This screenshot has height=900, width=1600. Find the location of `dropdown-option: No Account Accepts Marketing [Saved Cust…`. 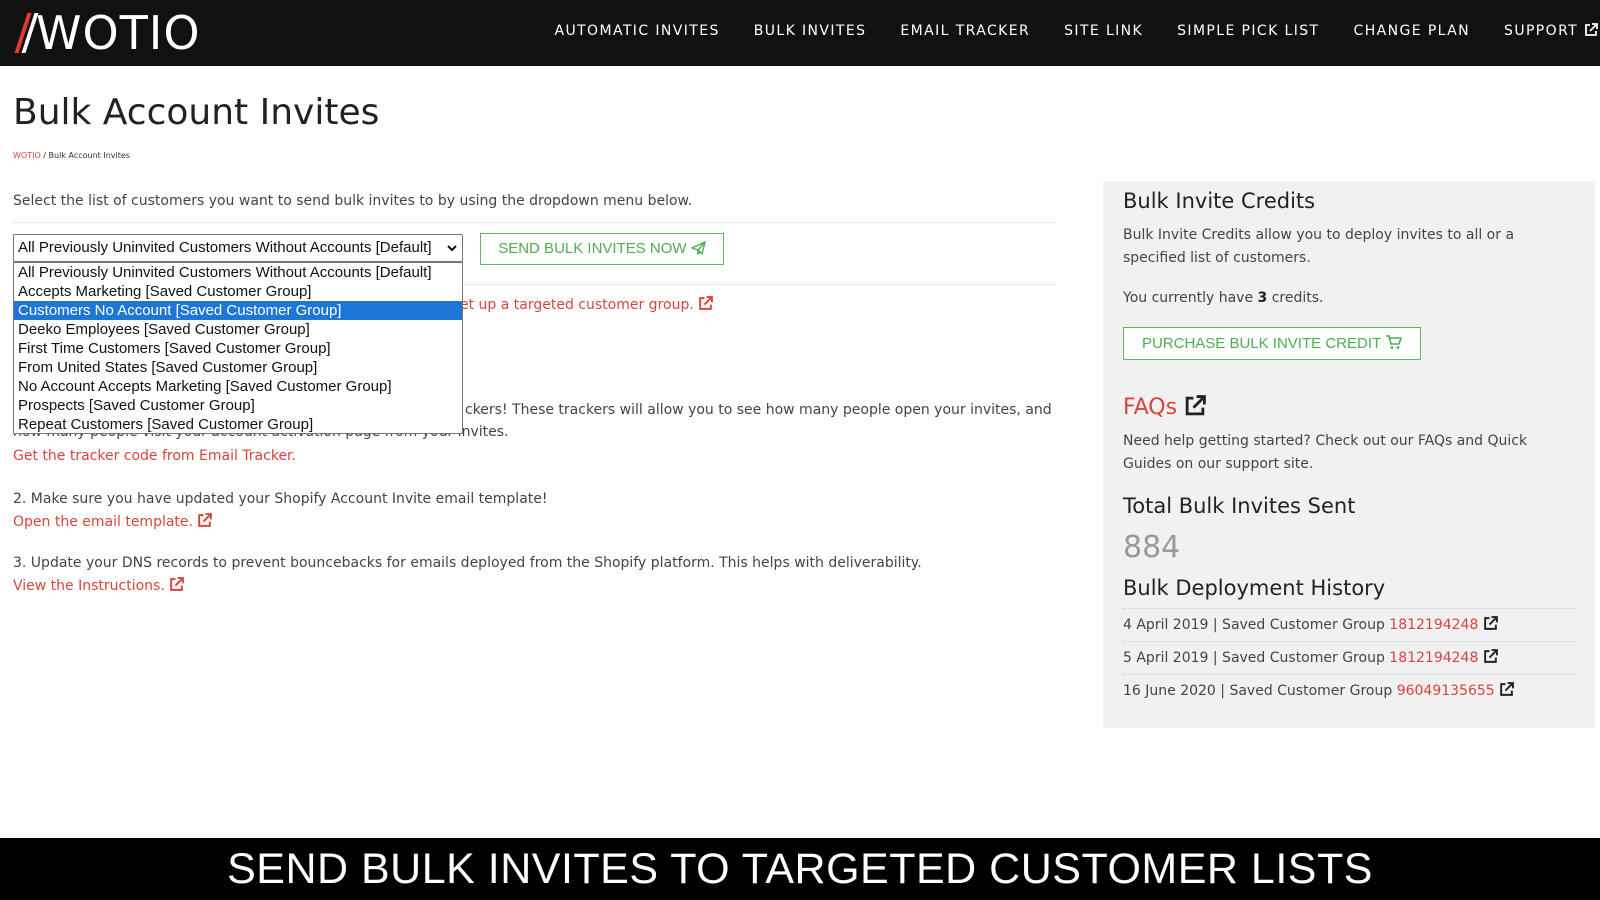

dropdown-option: No Account Accepts Marketing [Saved Cust… is located at coordinates (238, 386).